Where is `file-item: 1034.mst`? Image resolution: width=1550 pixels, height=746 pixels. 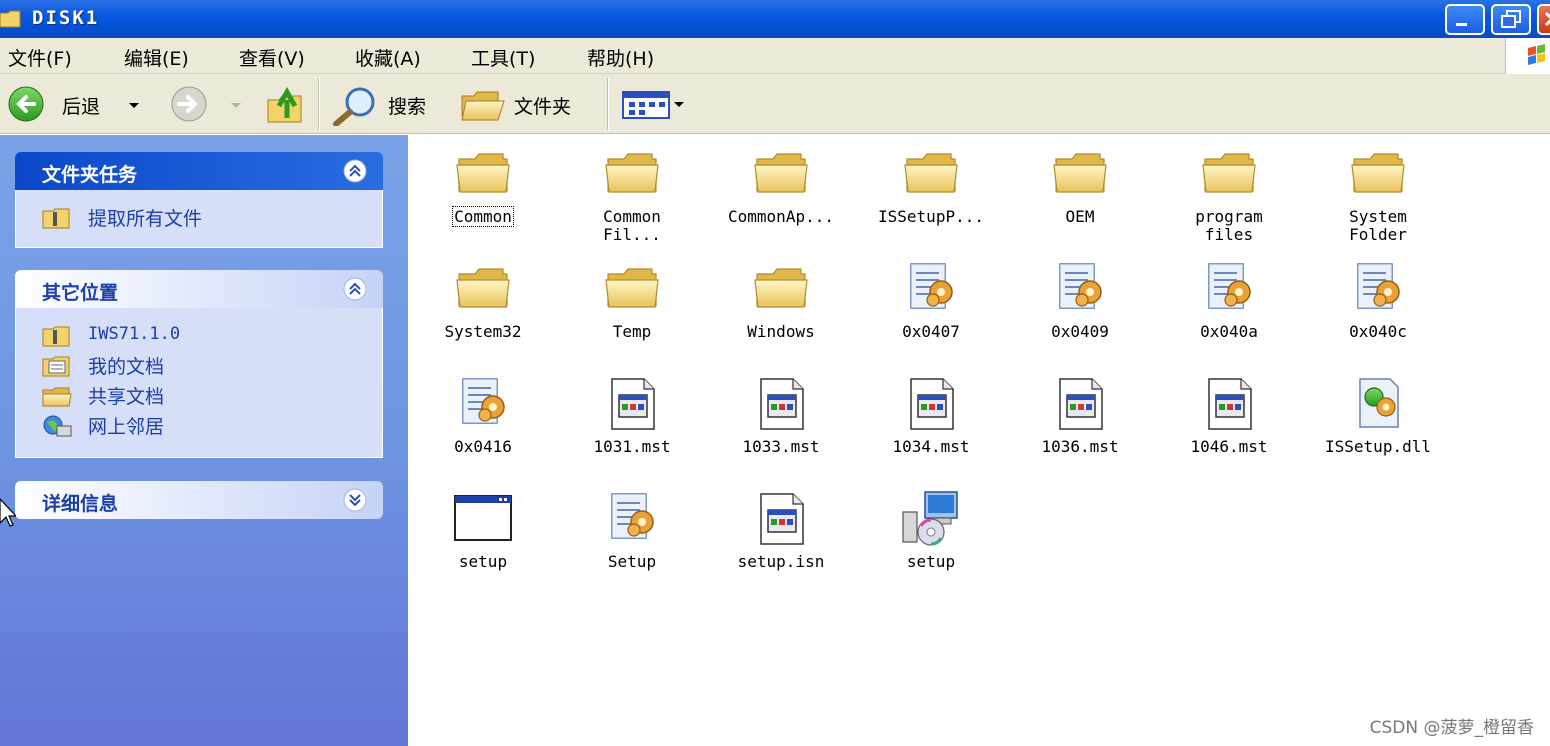
file-item: 1034.mst is located at coordinates (931, 427).